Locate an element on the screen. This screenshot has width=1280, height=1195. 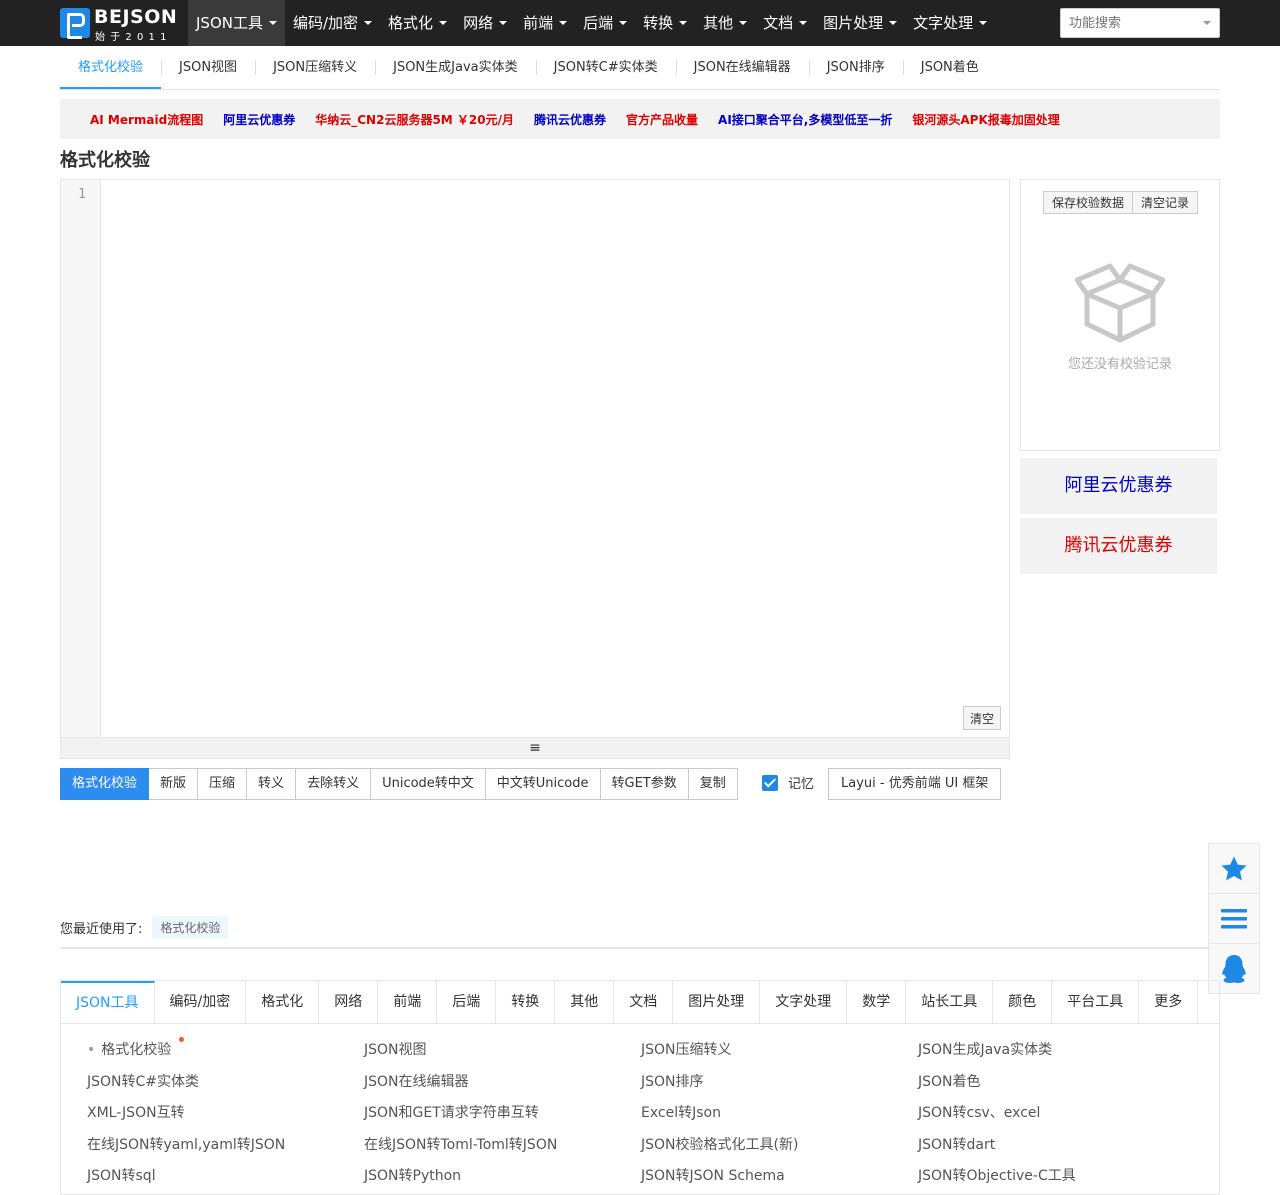
category-tab-12: 站长工具 is located at coordinates (950, 1002).